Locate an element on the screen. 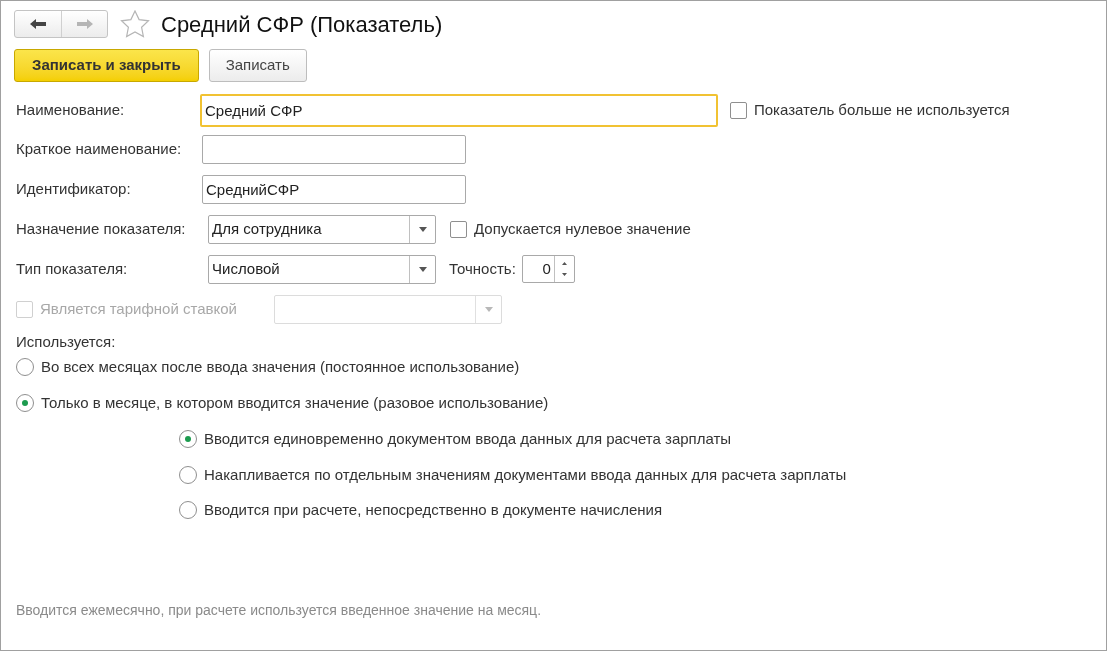  checkbox-label: Допускается нулевое значение is located at coordinates (582, 228).